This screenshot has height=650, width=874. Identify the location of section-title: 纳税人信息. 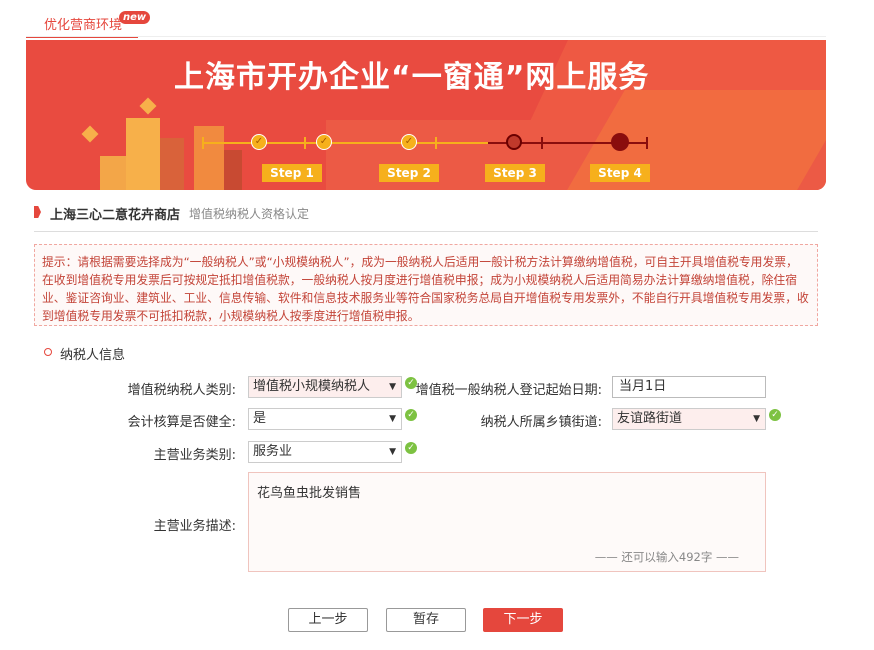
(93, 355).